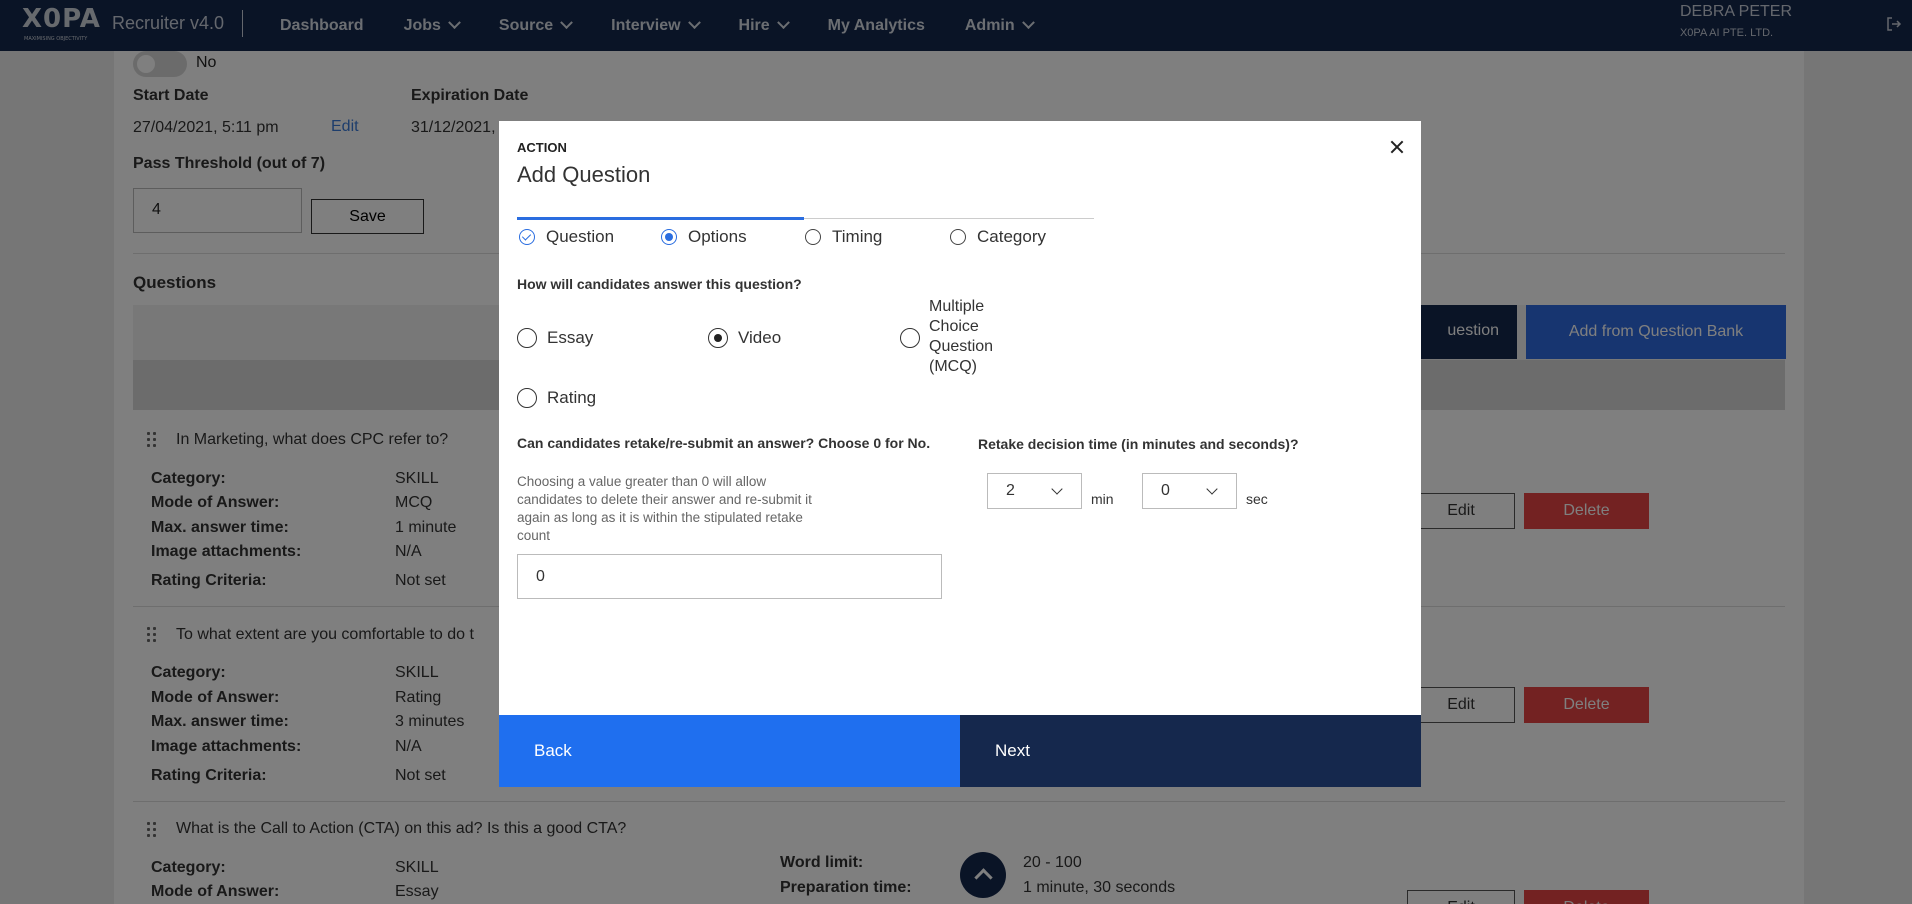 The image size is (1912, 904). Describe the element at coordinates (729, 576) in the screenshot. I see `retake-count-input: 0` at that location.